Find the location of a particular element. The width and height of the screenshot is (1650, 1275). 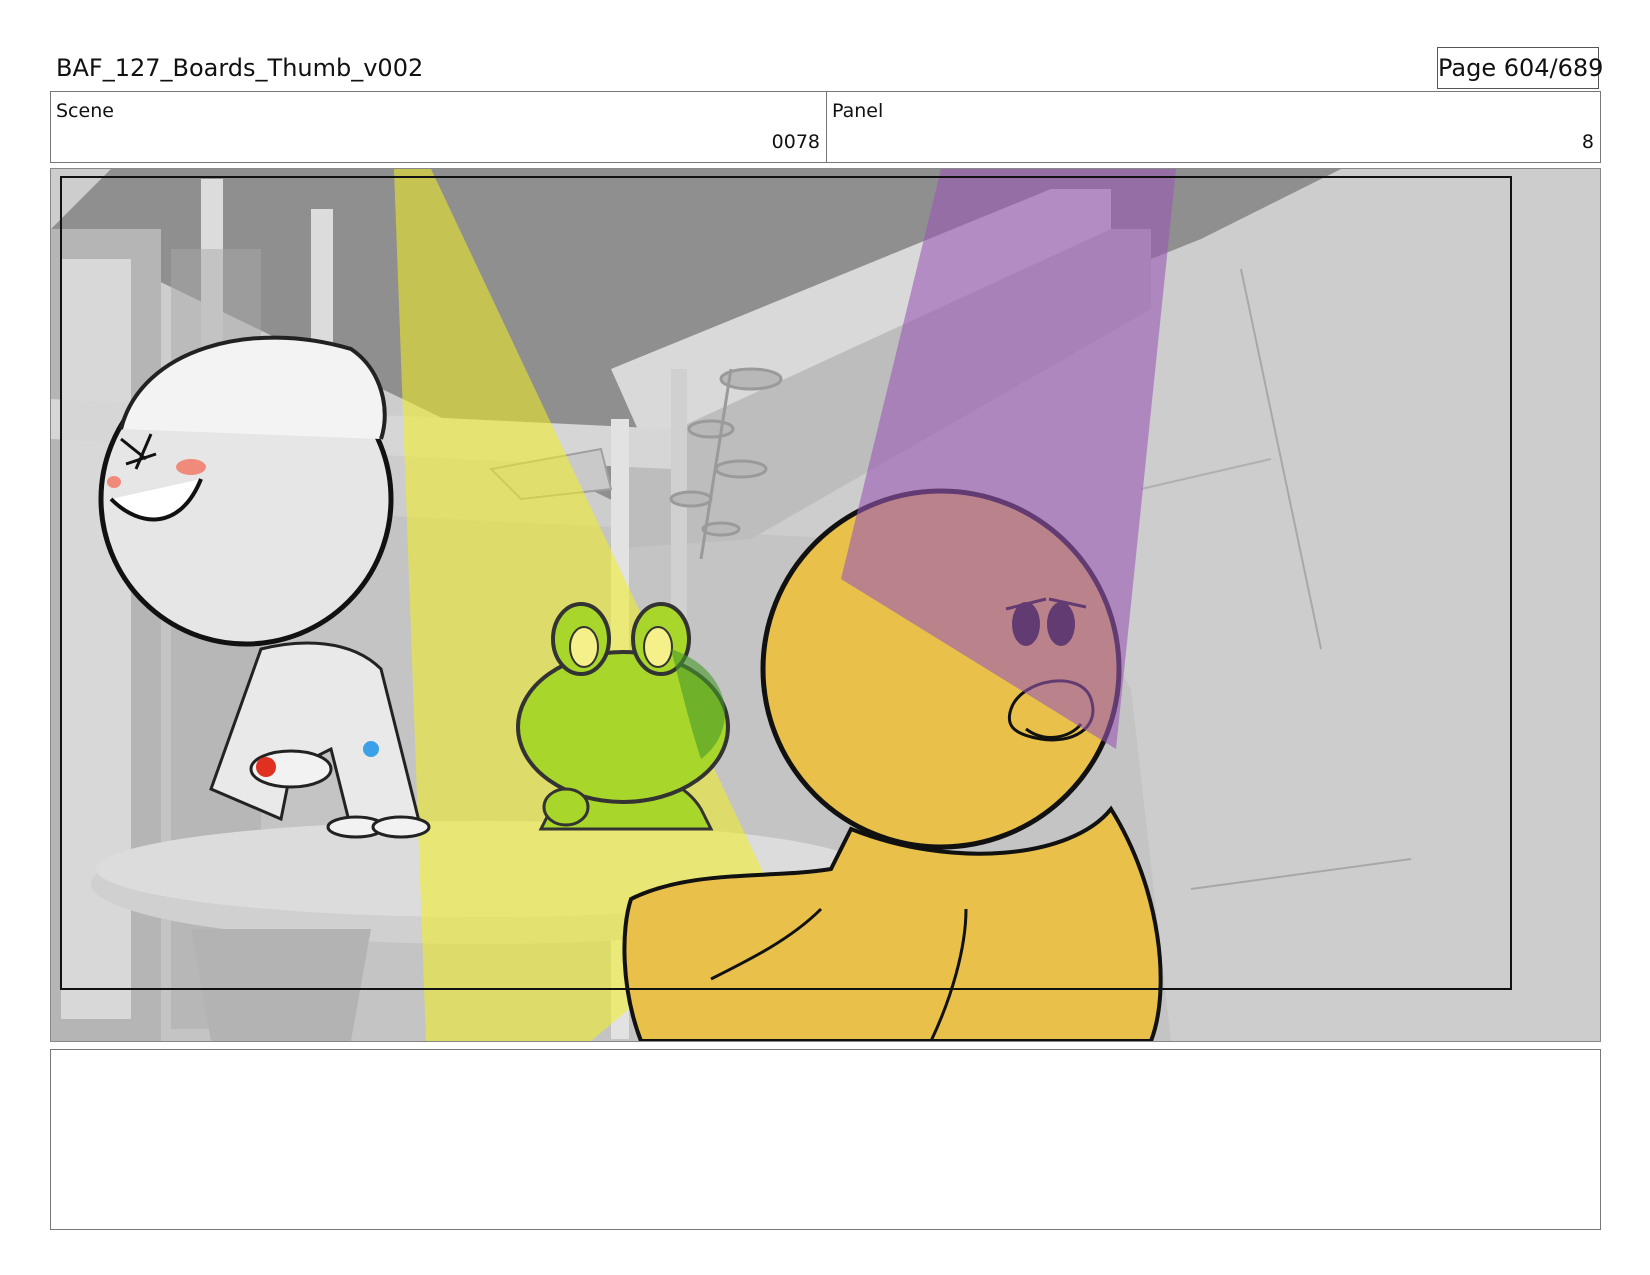

panel-label: Panel is located at coordinates (858, 111).